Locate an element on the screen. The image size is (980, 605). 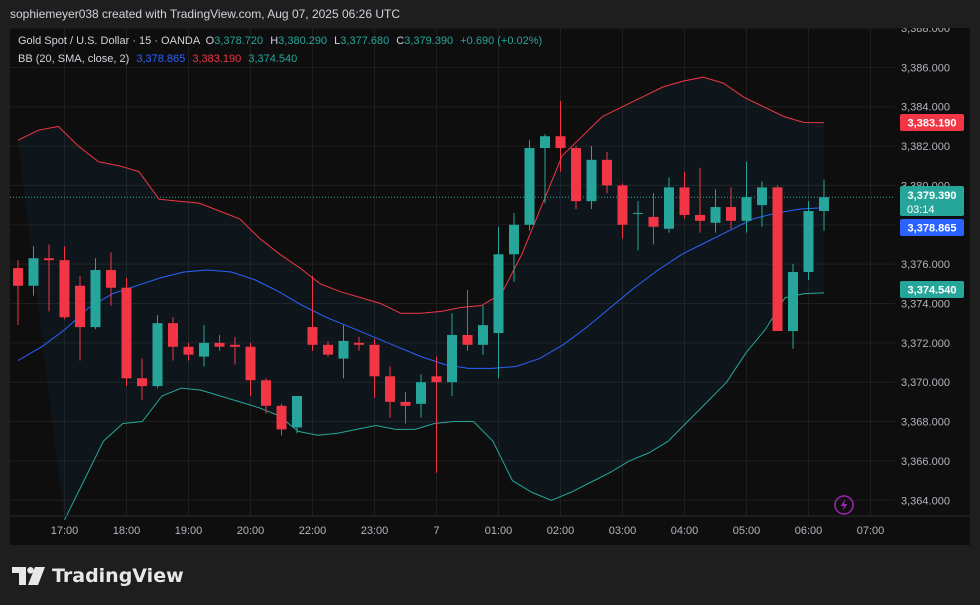
price-tag-upper-text: 3,383.190 is located at coordinates (932, 124).